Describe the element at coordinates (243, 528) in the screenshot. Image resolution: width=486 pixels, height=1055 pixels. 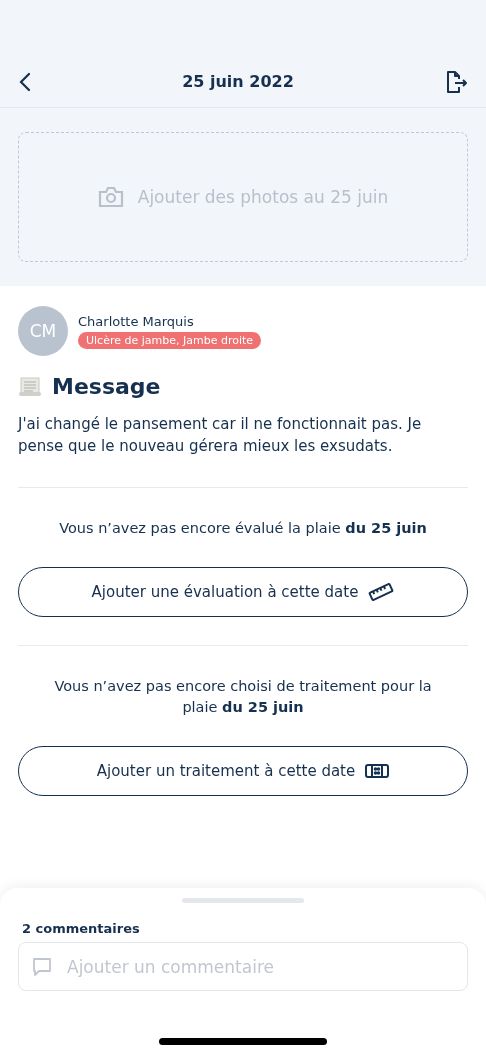
I see `prompt-text: Vous n’avez pas encore évalué la plaie du 25 juin` at that location.